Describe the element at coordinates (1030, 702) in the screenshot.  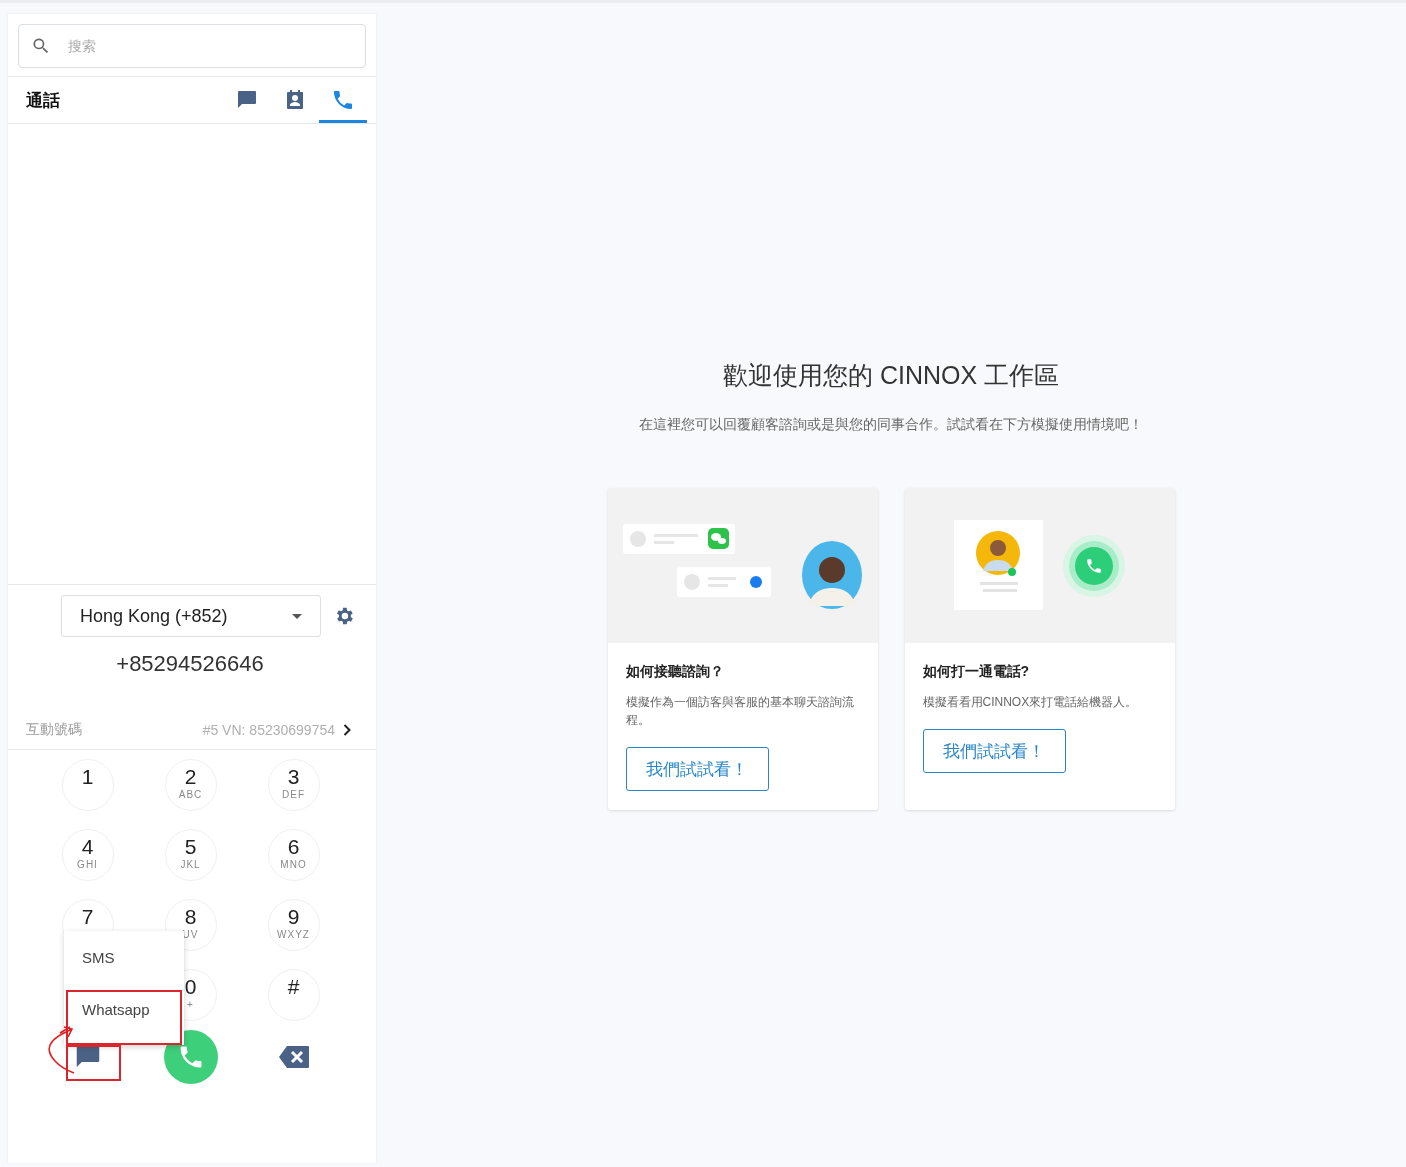
I see `card-description: 模擬看看用CINNOX來打電話給機器人。` at that location.